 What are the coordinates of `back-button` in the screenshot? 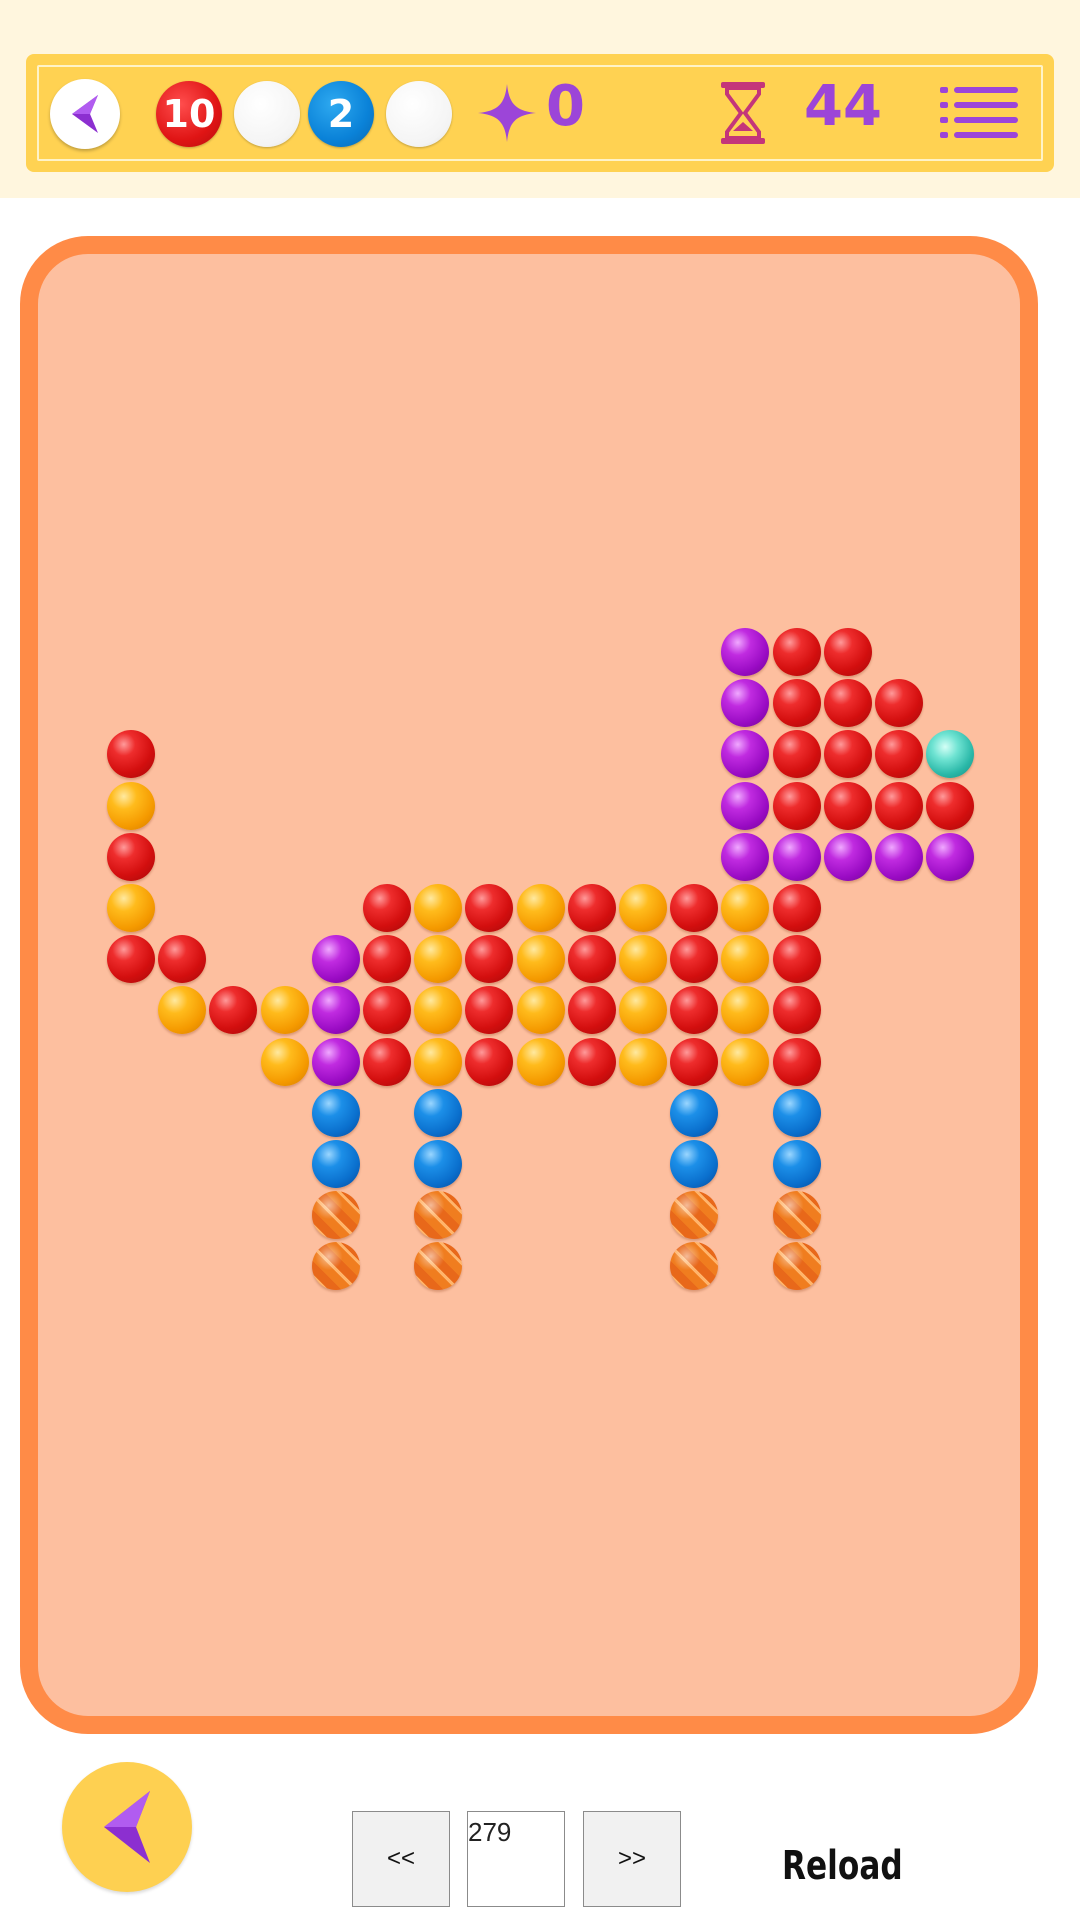 It's located at (127, 1827).